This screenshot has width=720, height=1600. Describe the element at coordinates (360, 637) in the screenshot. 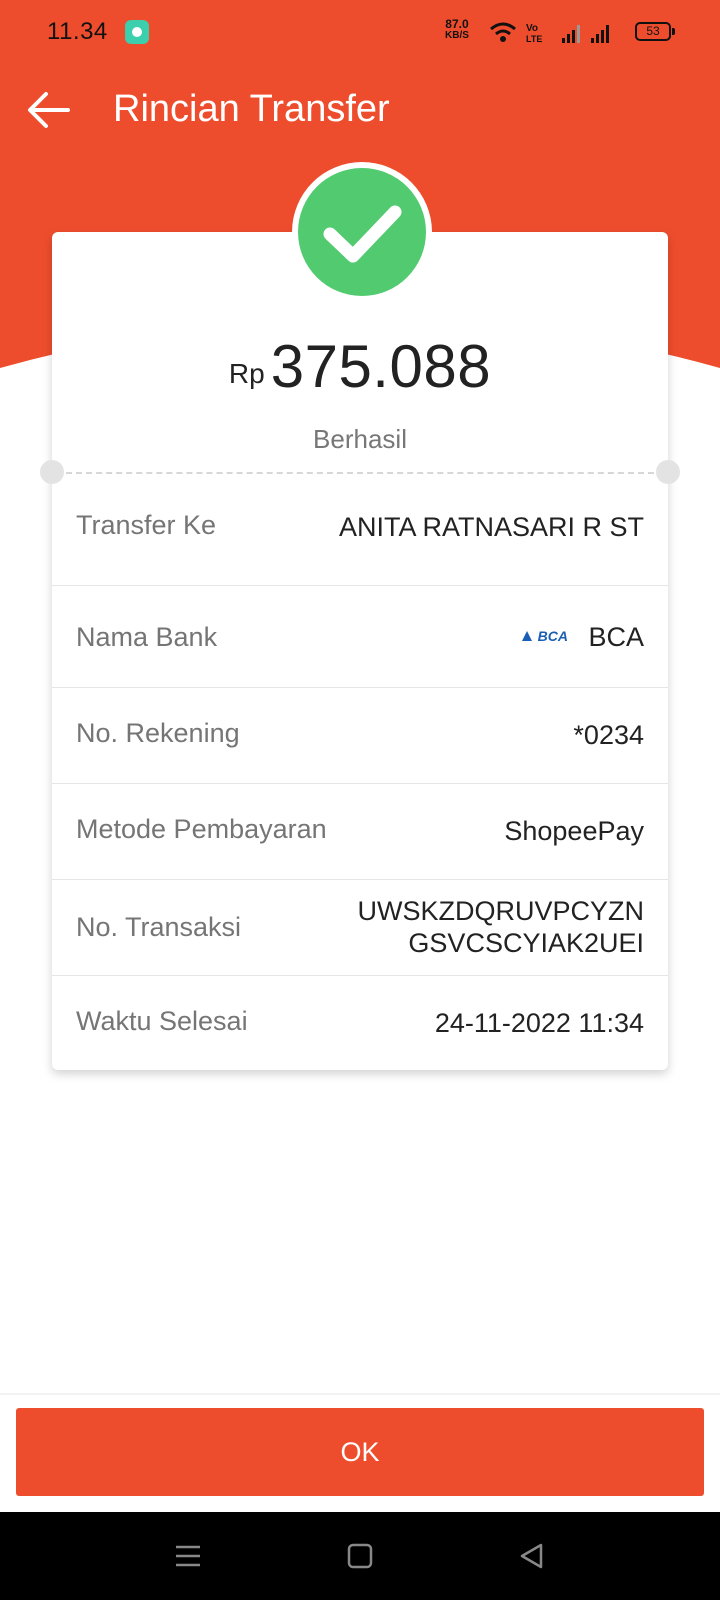

I see `detail-row-bank: Nama Bank BCA BCA` at that location.